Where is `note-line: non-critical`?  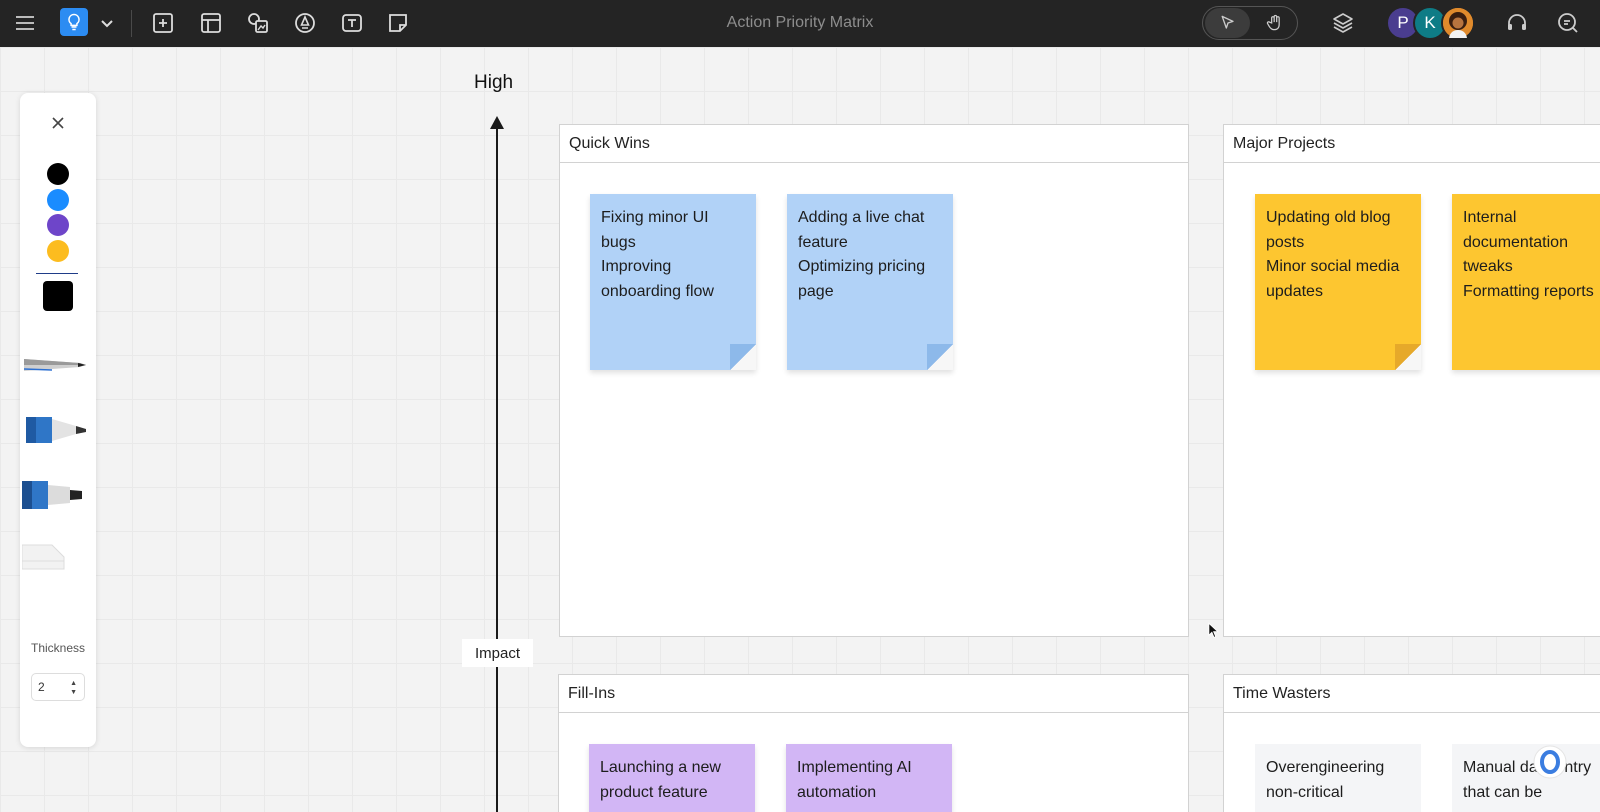
note-line: non-critical is located at coordinates (1305, 792).